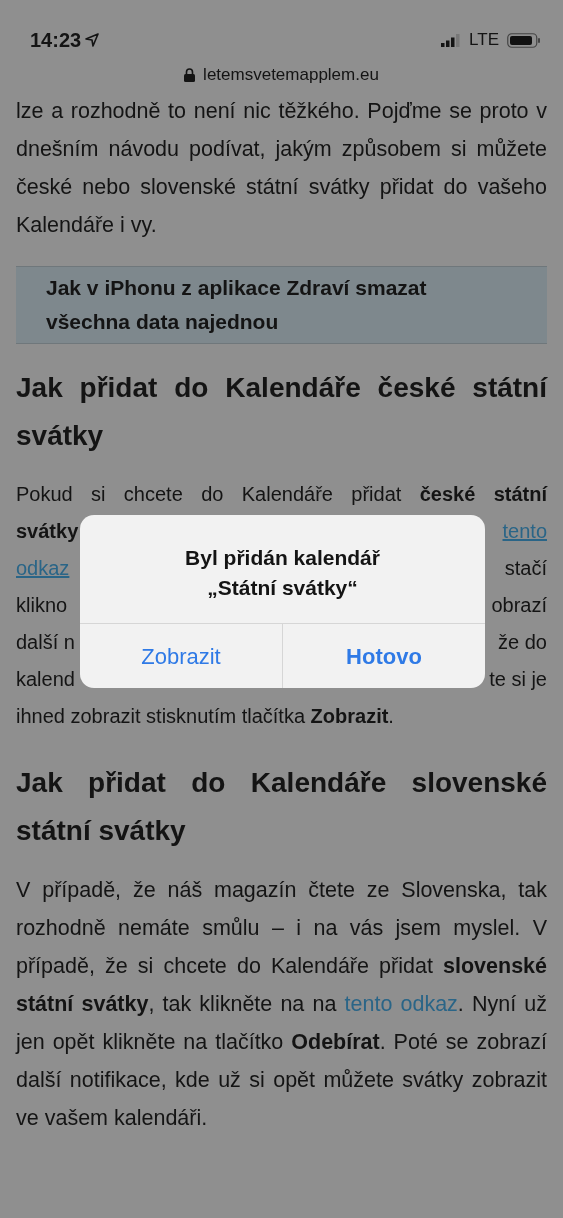 The image size is (563, 1218). Describe the element at coordinates (451, 40) in the screenshot. I see `signal-icon` at that location.